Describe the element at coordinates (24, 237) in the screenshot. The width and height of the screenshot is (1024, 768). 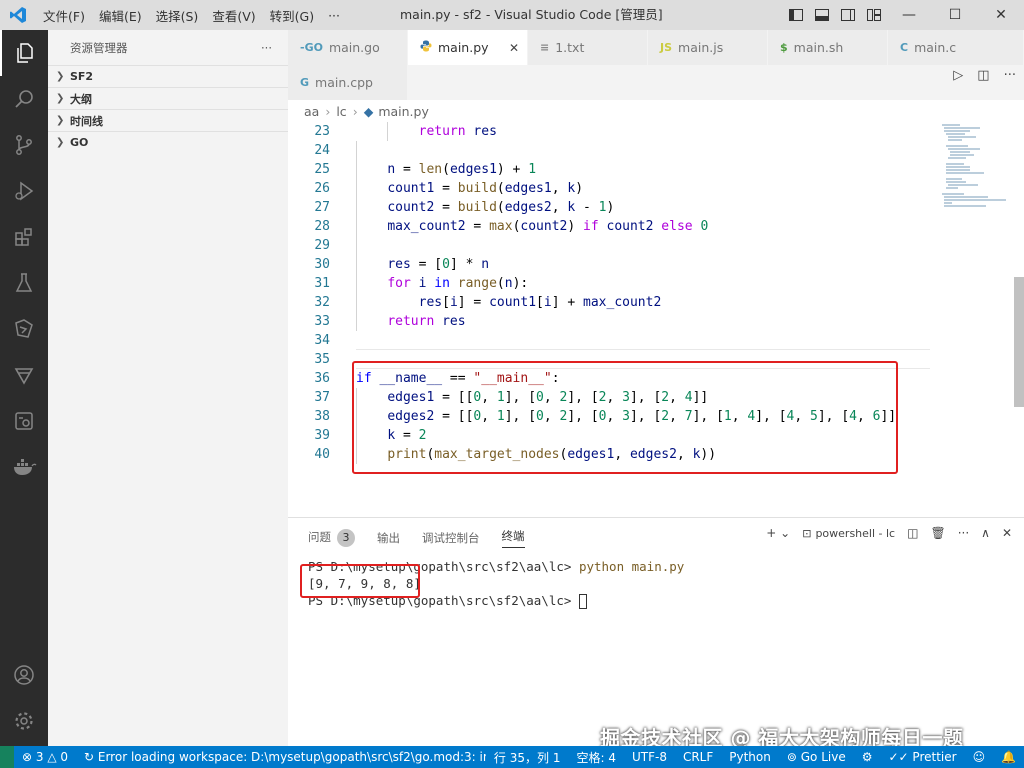
I see `extensions-icon` at that location.